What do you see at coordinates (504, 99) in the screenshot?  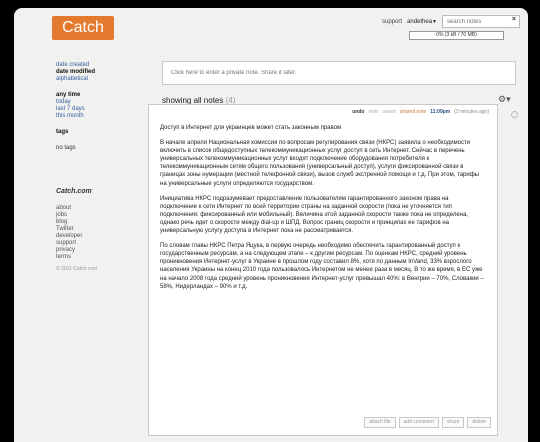 I see `gear-icon: ⚙▾` at bounding box center [504, 99].